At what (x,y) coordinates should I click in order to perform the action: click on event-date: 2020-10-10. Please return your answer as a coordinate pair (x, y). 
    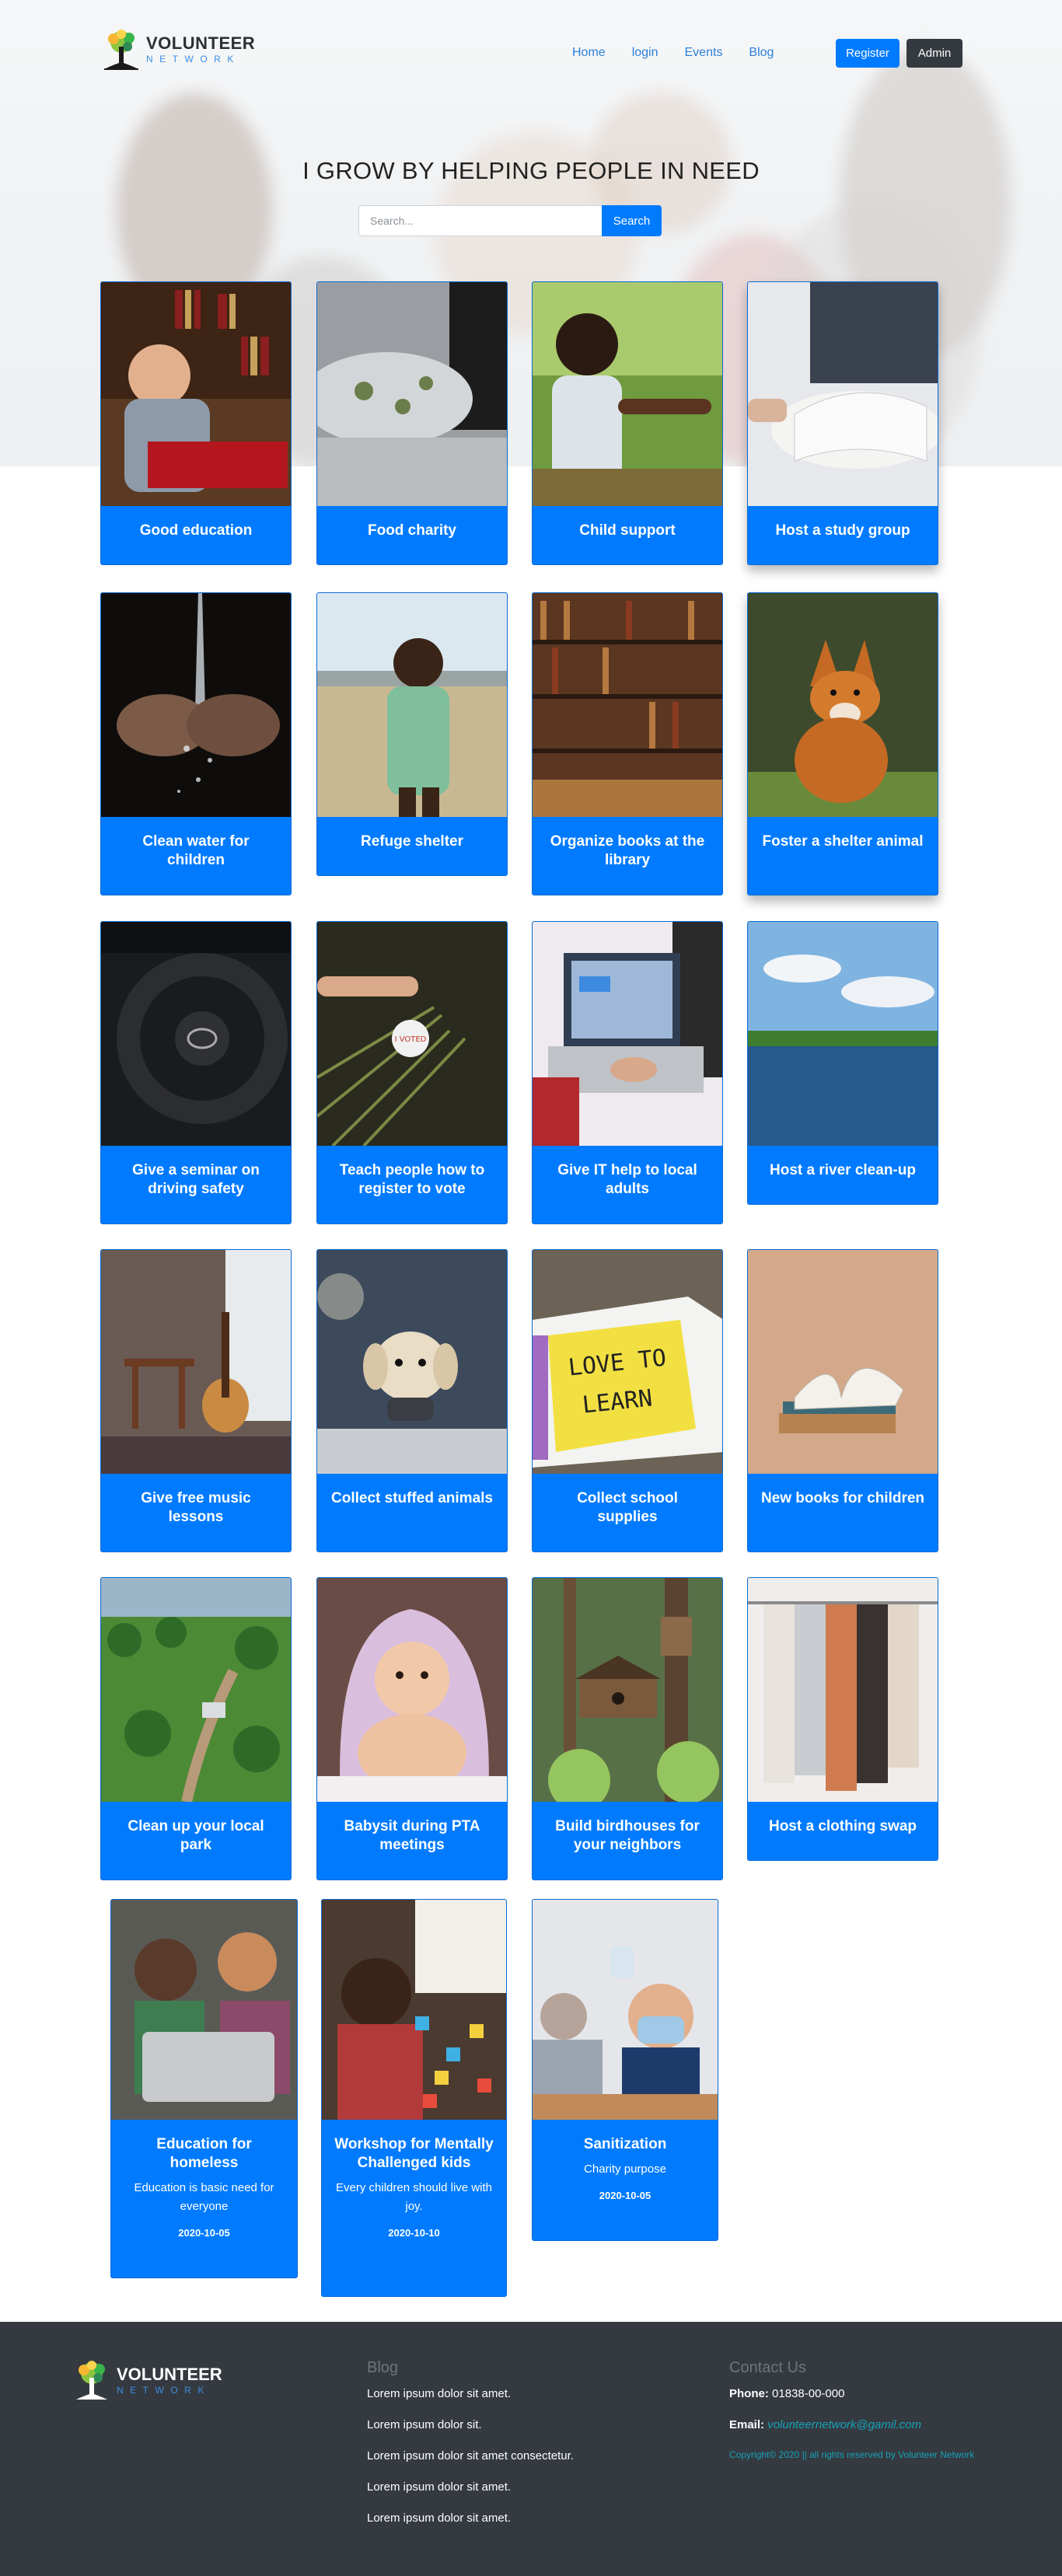
    Looking at the image, I should click on (414, 2233).